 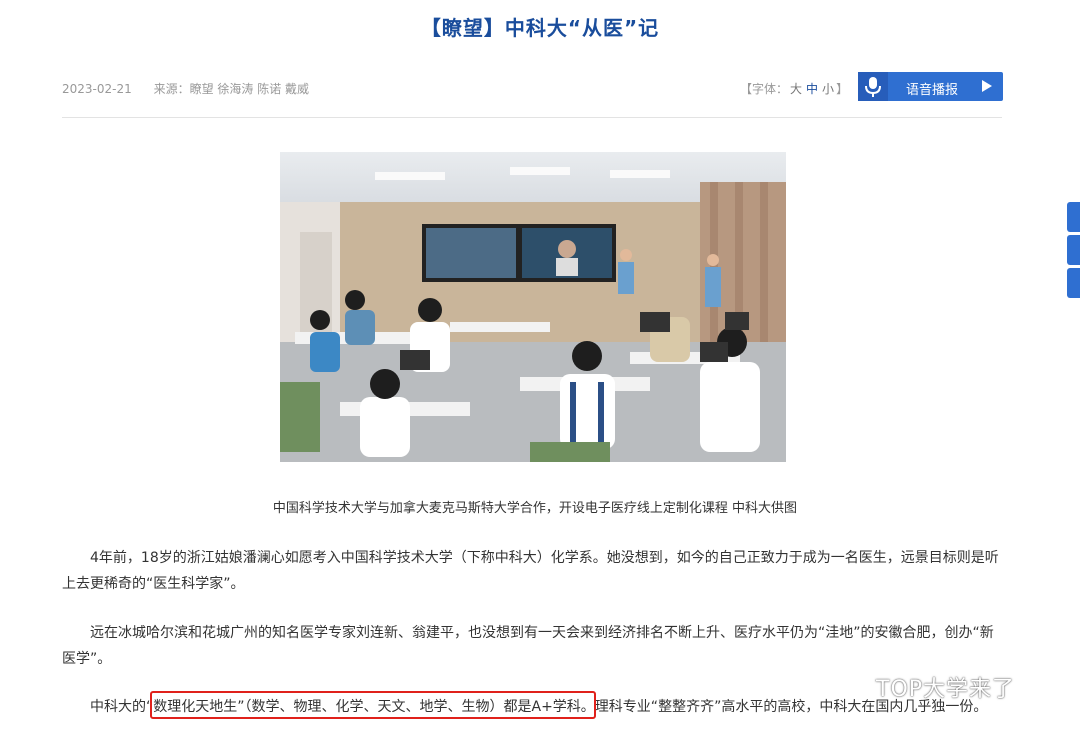 I want to click on header-divider, so click(x=532, y=117).